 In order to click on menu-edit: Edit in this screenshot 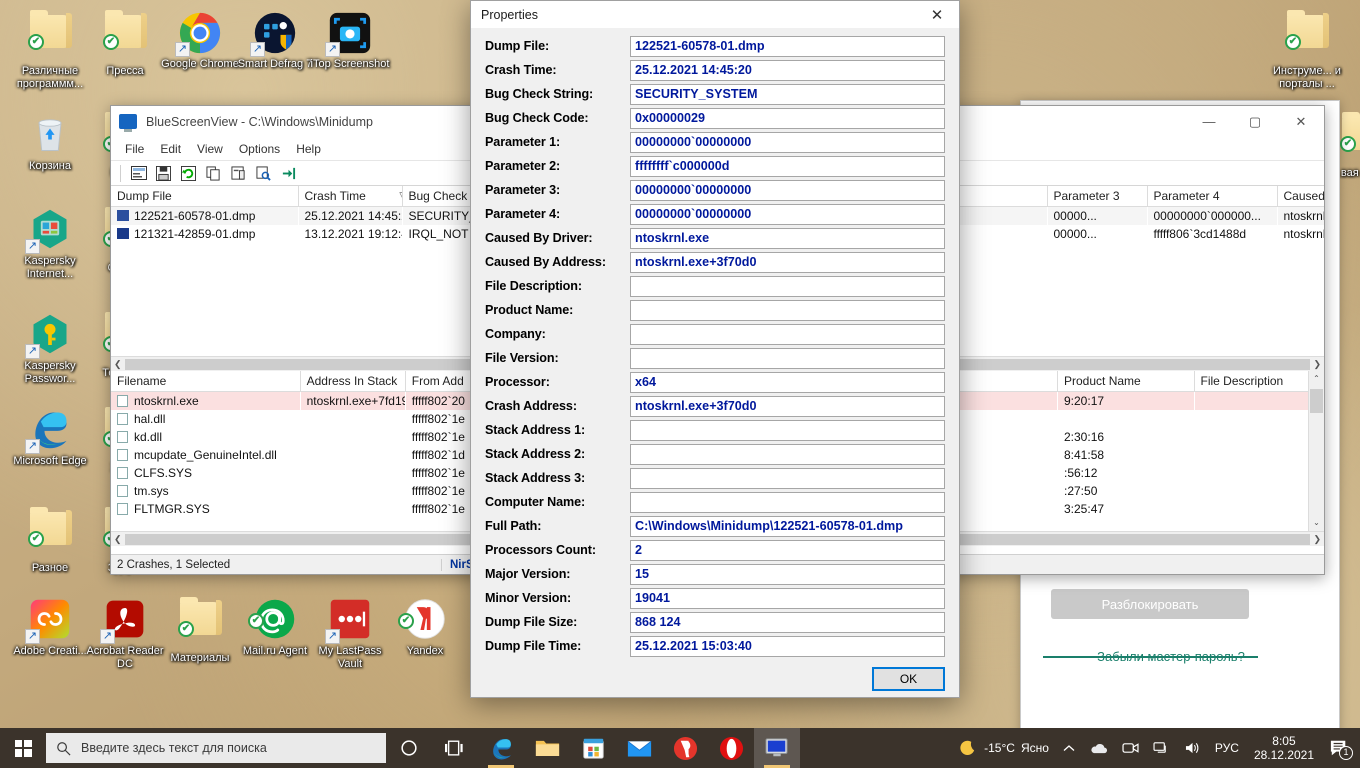, I will do `click(170, 149)`.